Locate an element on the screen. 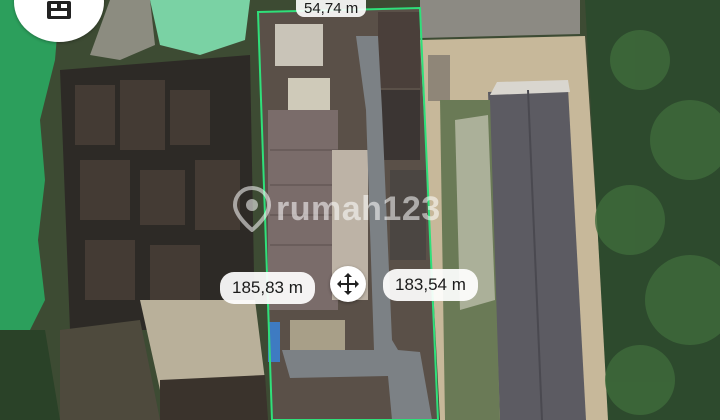 The image size is (720, 420). left-edge-measurement: 185,83 m is located at coordinates (267, 288).